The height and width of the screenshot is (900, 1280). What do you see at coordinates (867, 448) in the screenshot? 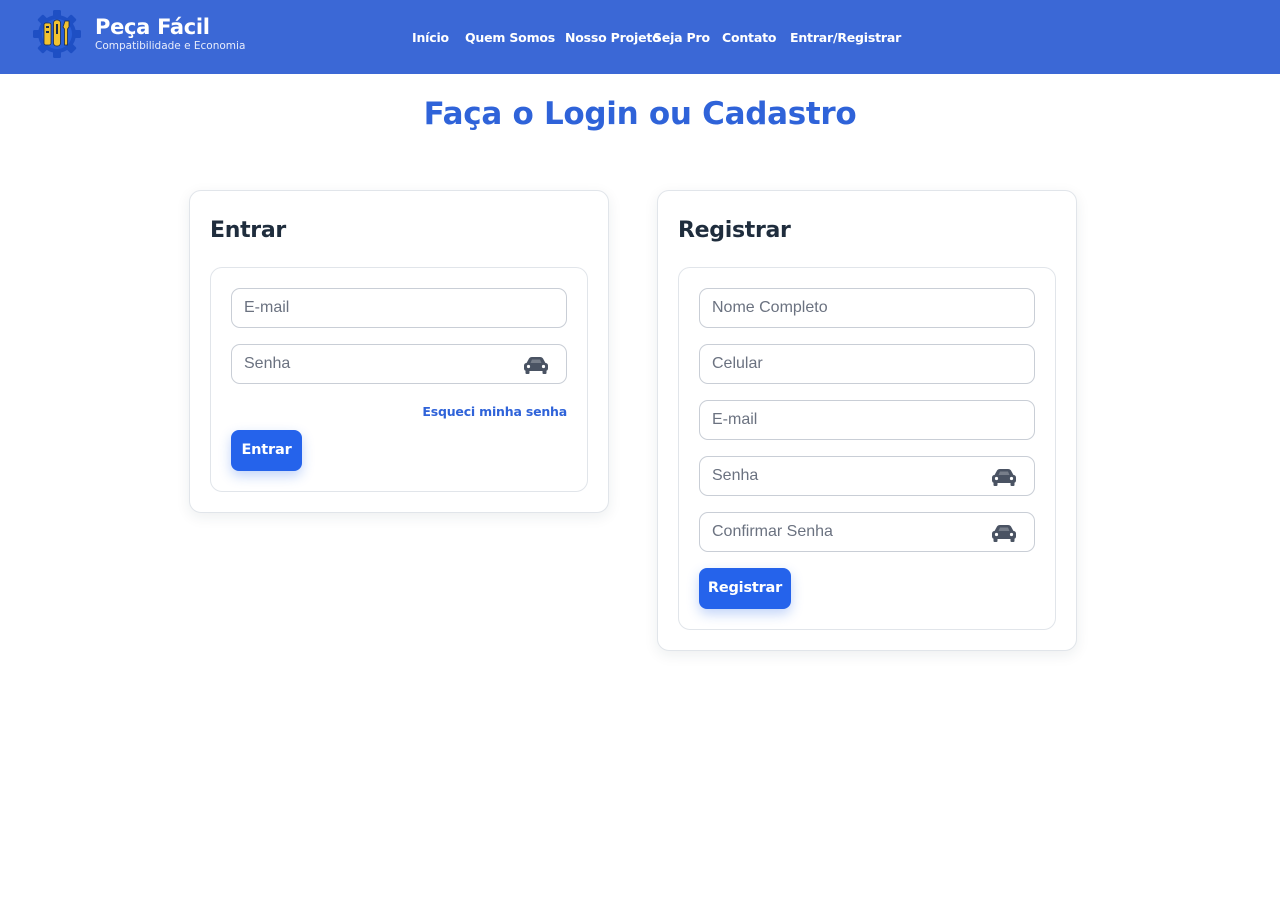
I see `register-form: Registrar` at bounding box center [867, 448].